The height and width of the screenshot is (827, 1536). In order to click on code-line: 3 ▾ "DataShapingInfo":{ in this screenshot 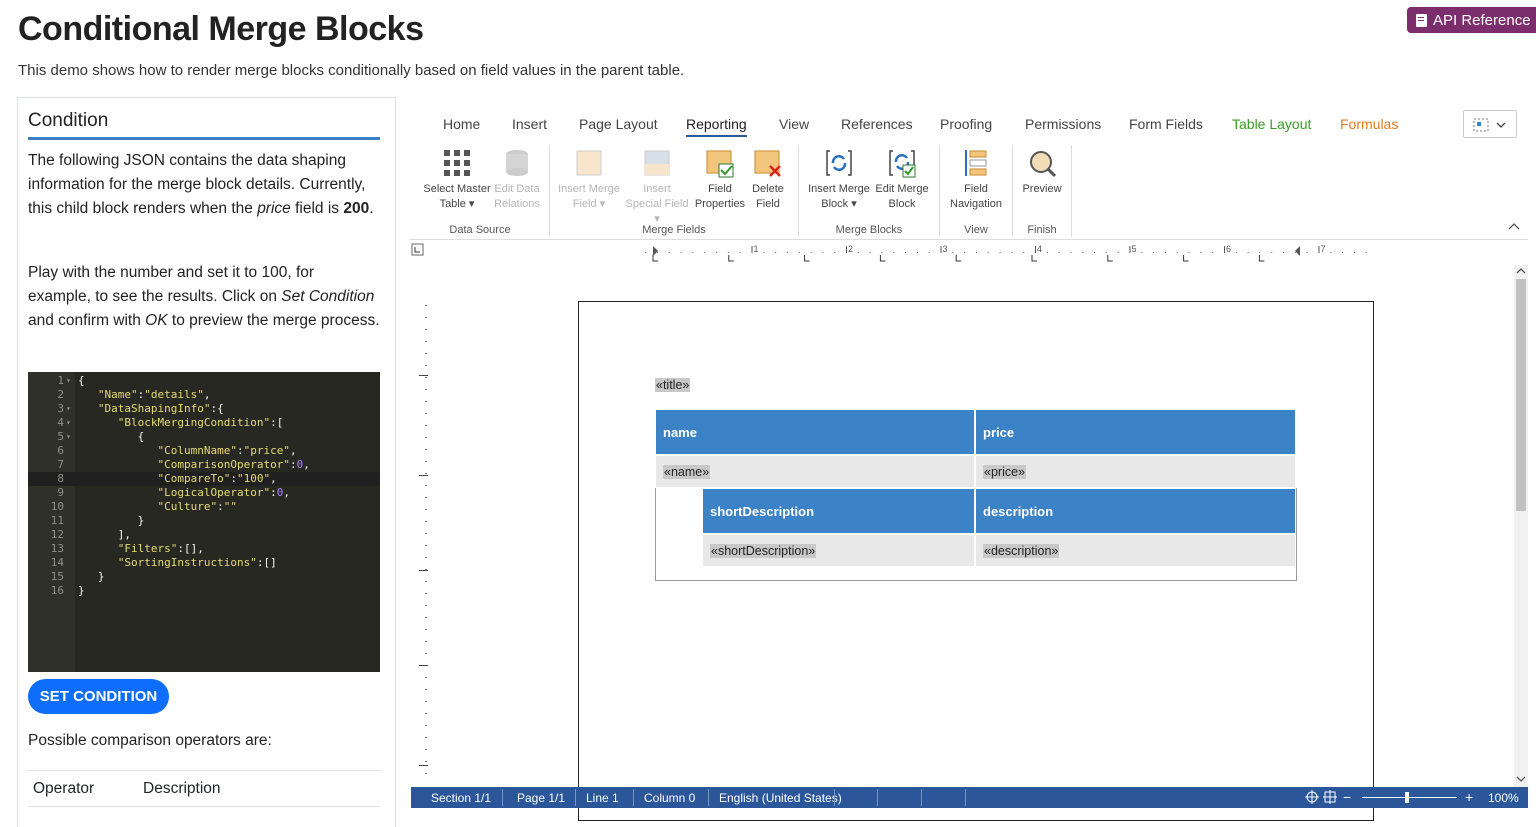, I will do `click(204, 409)`.